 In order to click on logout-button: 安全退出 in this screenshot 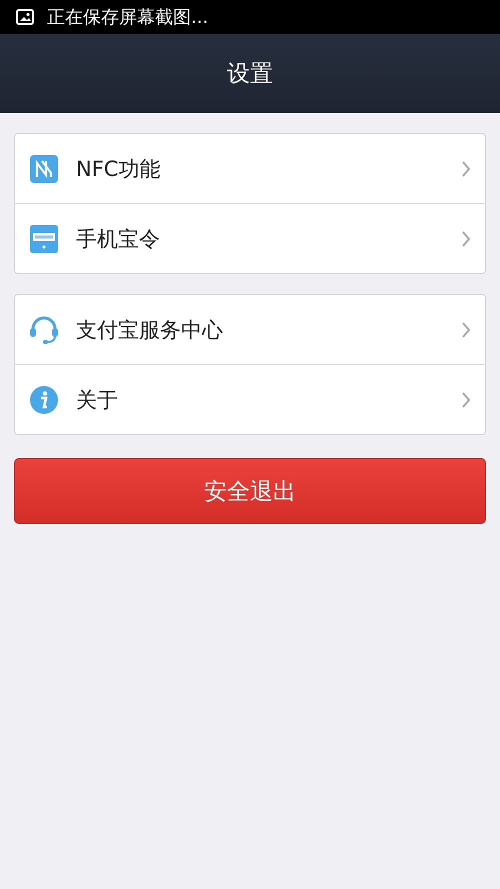, I will do `click(250, 491)`.